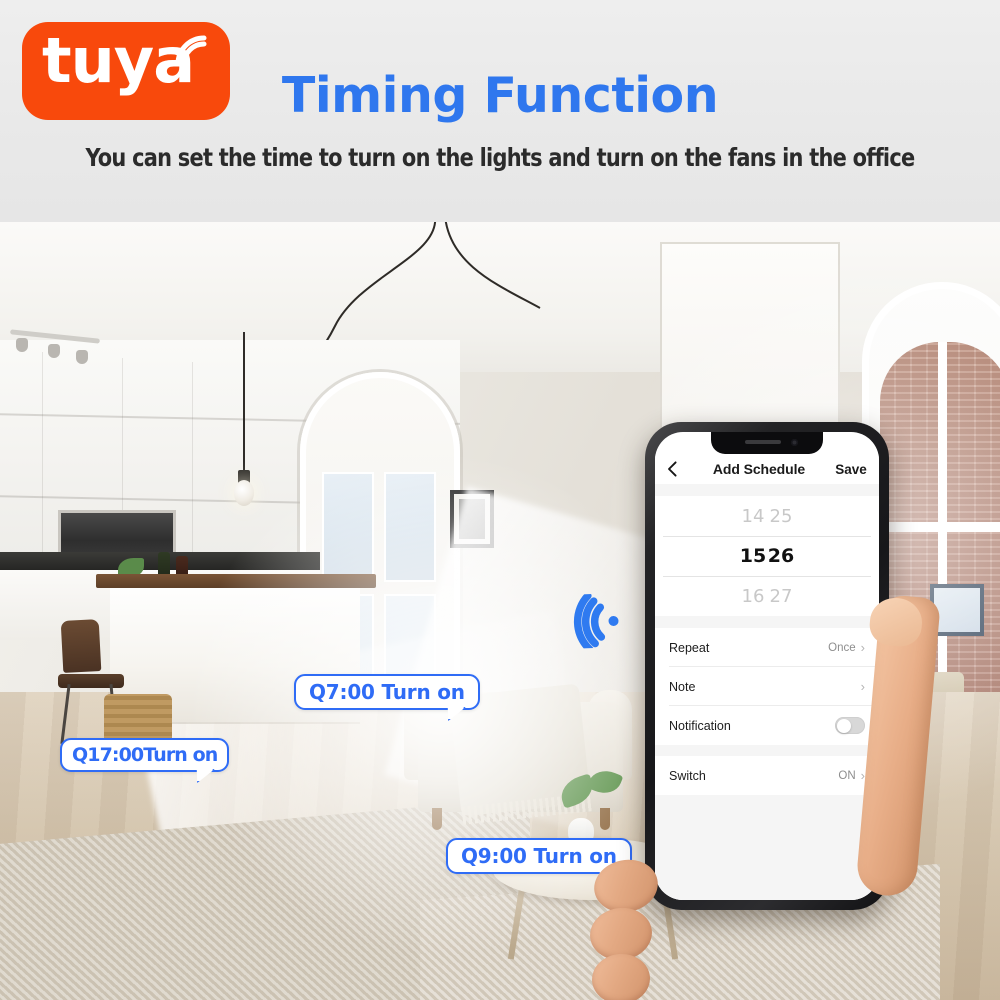  What do you see at coordinates (244, 493) in the screenshot?
I see `pendant-bulb` at bounding box center [244, 493].